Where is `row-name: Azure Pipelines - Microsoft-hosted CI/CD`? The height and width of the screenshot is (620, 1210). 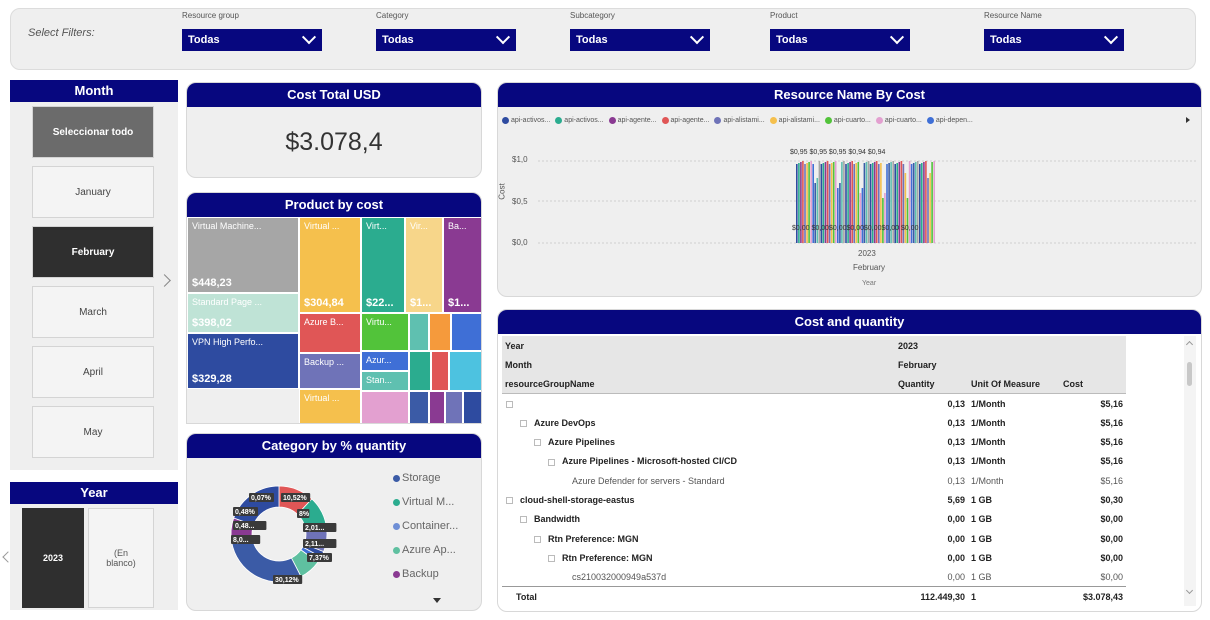 row-name: Azure Pipelines - Microsoft-hosted CI/CD is located at coordinates (650, 461).